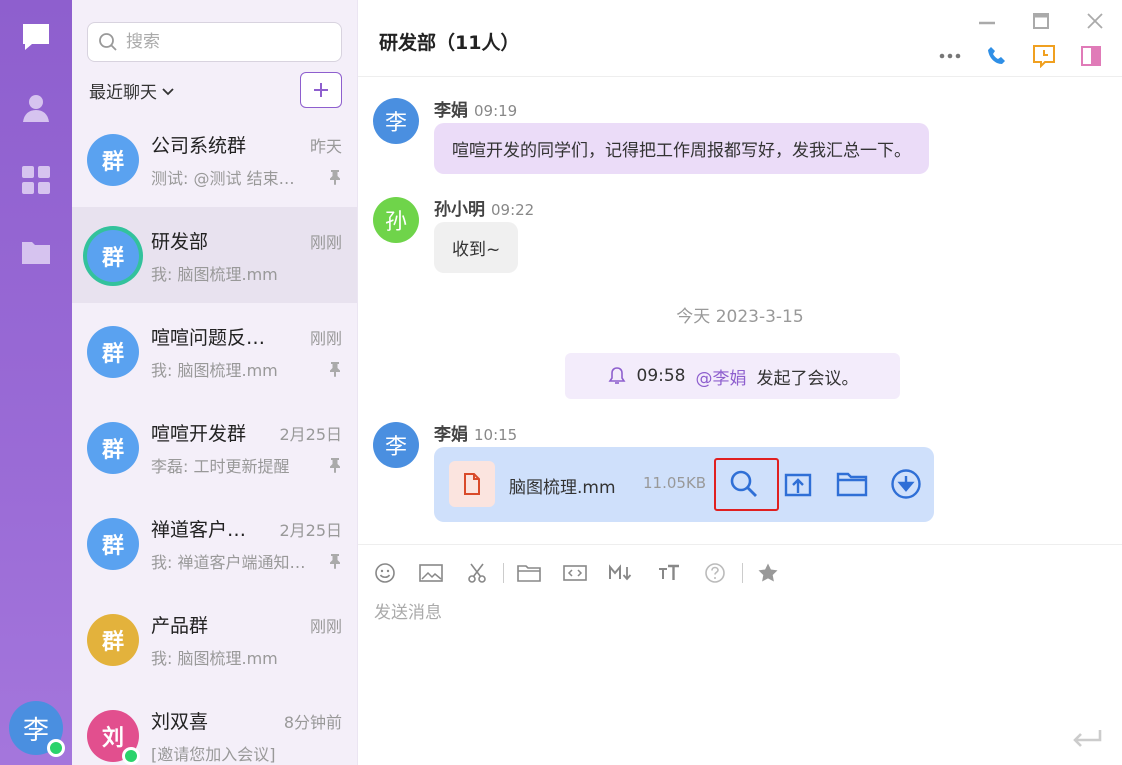  Describe the element at coordinates (987, 21) in the screenshot. I see `minimize-button` at that location.